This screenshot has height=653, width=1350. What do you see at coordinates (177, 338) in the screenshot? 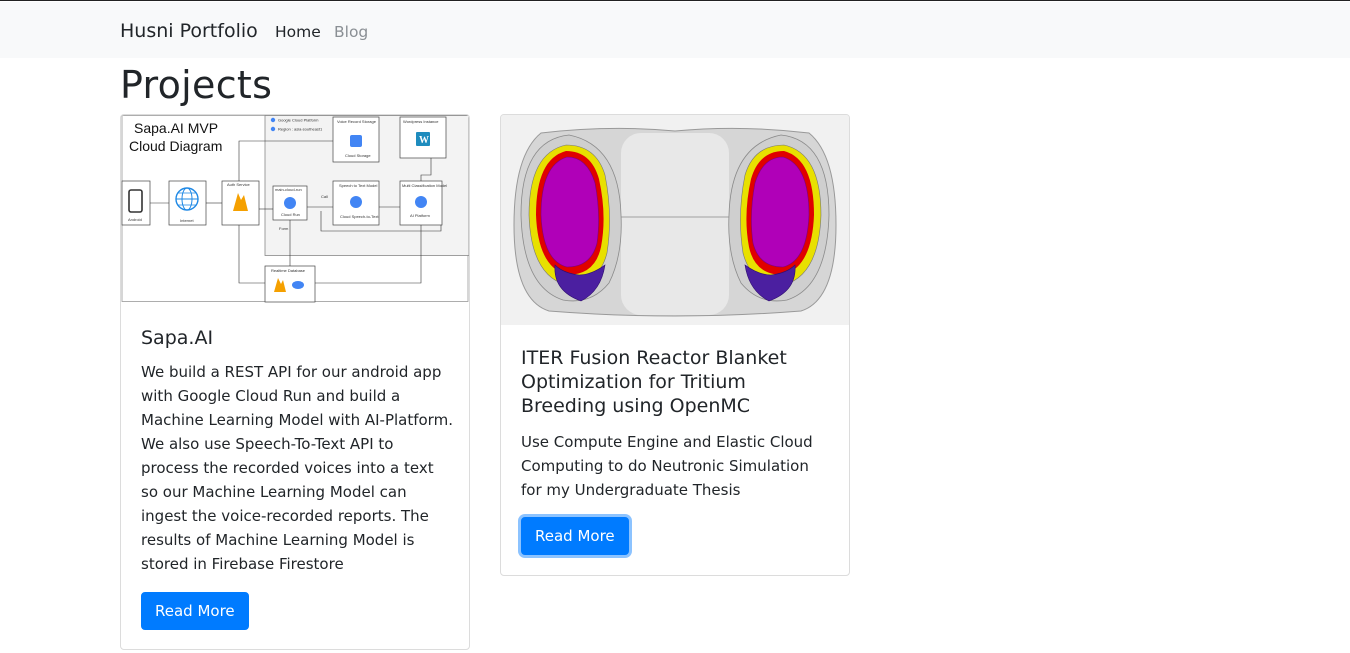
I see `project-title: Sapa.AI` at bounding box center [177, 338].